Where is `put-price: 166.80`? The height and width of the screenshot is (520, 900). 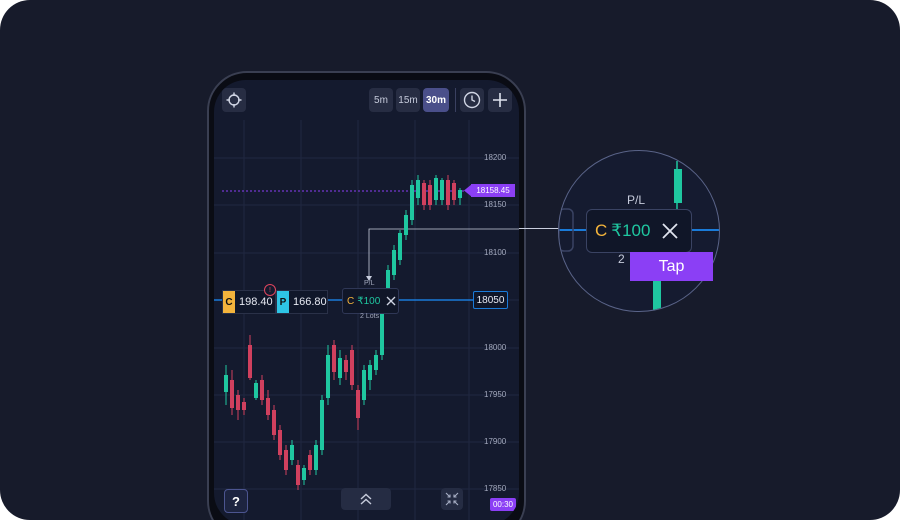
put-price: 166.80 is located at coordinates (310, 302).